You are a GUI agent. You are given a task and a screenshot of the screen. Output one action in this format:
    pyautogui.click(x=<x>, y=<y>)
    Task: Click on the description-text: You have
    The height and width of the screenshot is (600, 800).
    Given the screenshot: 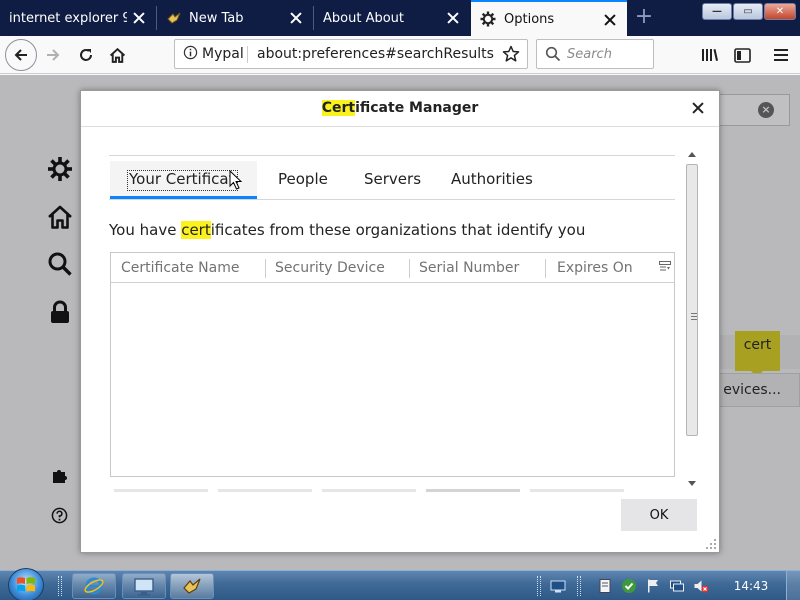 What is the action you would take?
    pyautogui.click(x=145, y=230)
    